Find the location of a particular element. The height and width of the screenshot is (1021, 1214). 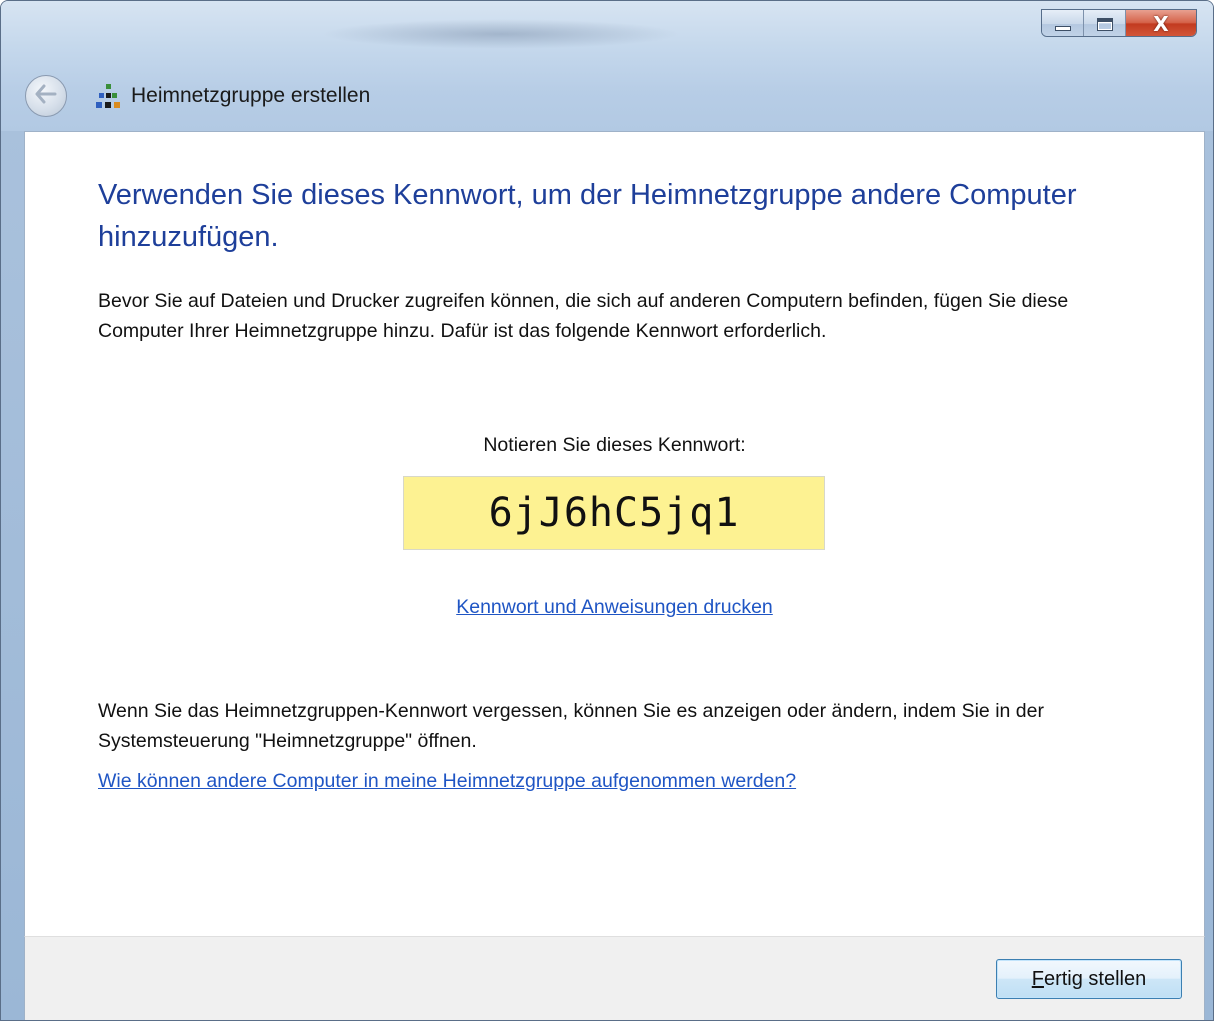

back-arrow-icon is located at coordinates (46, 96).